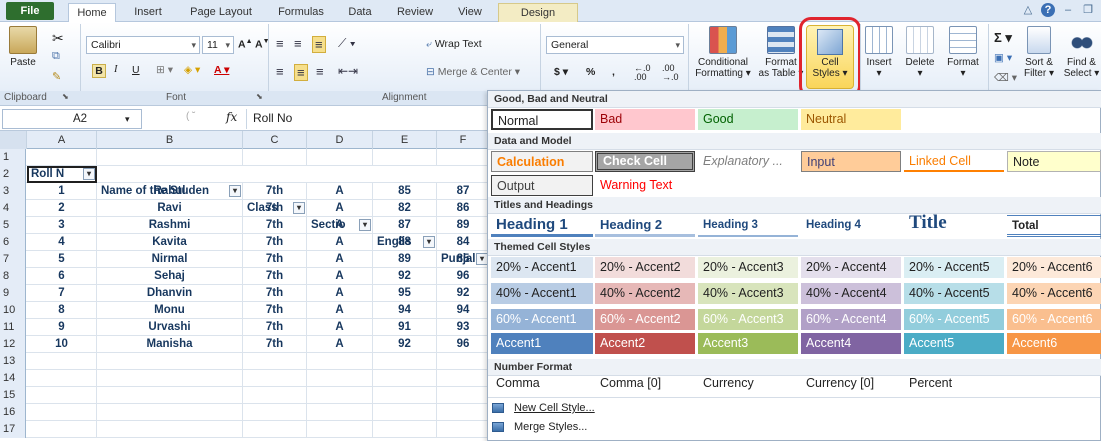 Image resolution: width=1101 pixels, height=441 pixels. Describe the element at coordinates (748, 319) in the screenshot. I see `style-60-accent3: 60% - Accent3` at that location.